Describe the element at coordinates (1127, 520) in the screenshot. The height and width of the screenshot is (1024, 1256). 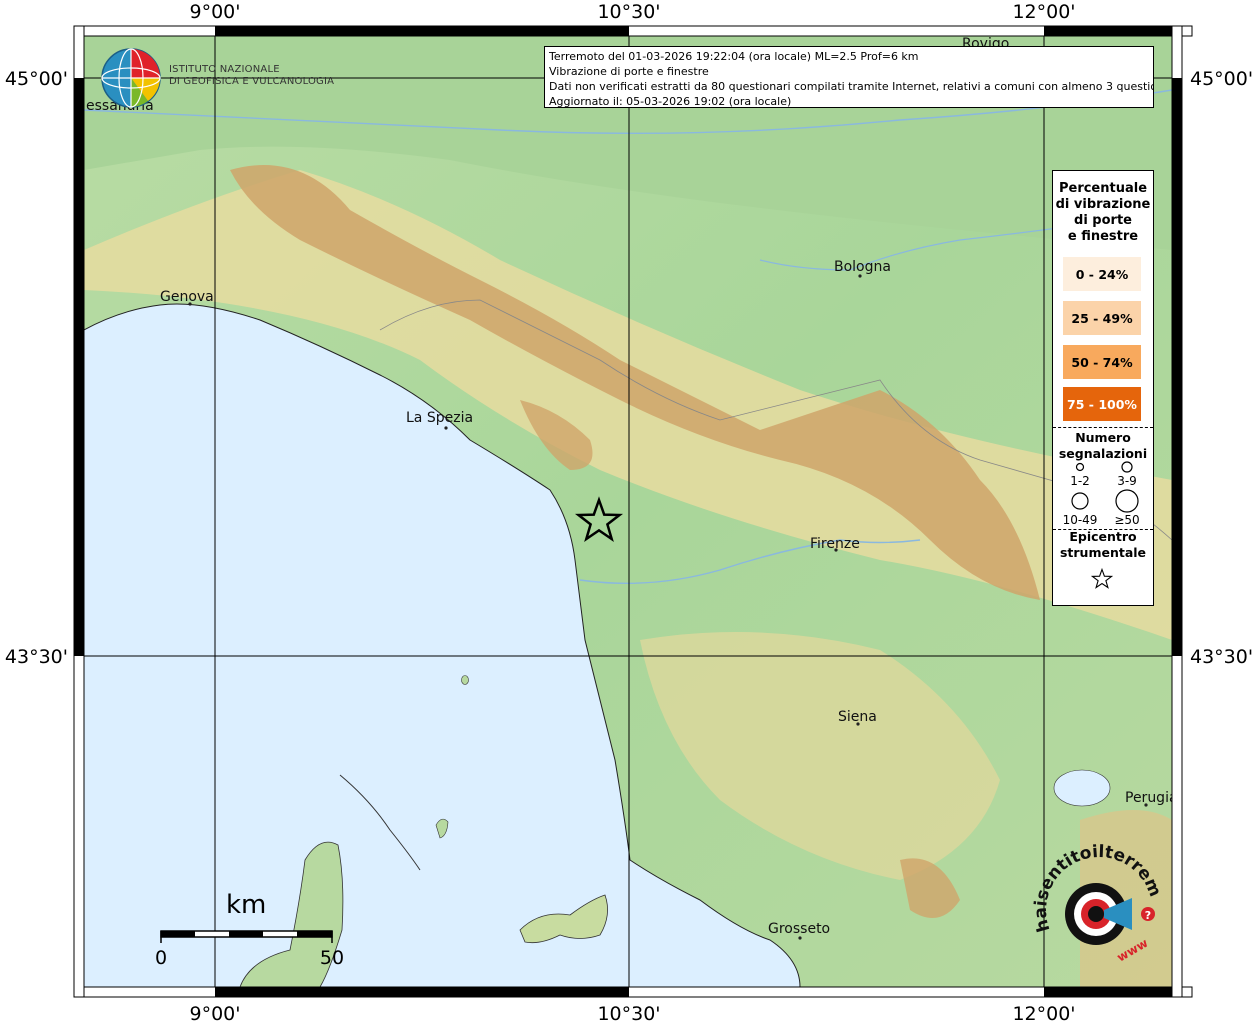
I see `legend-count-50: ≥50` at that location.